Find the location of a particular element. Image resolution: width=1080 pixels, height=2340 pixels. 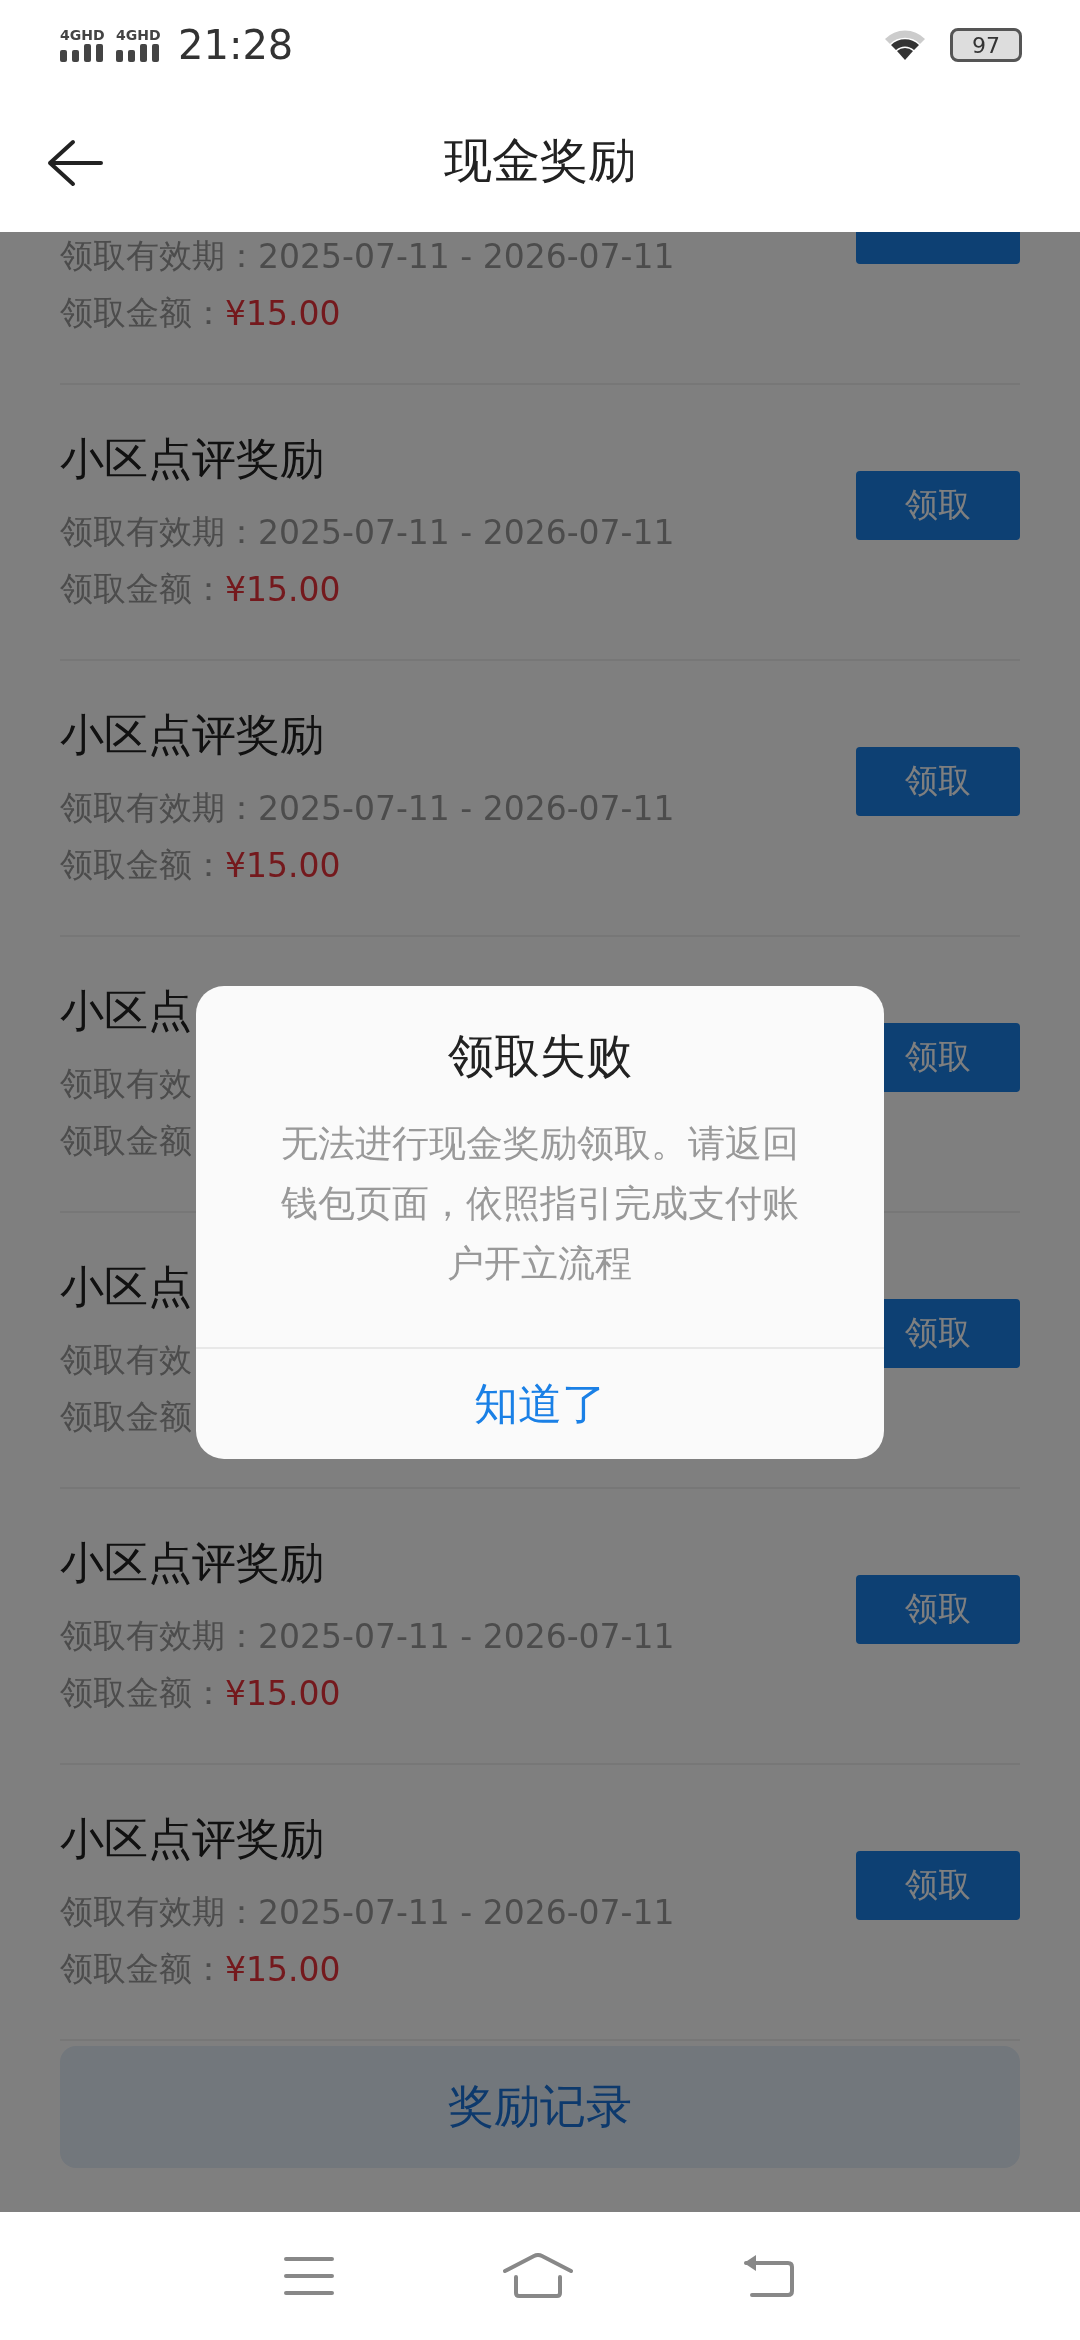

battery-icon: 97 is located at coordinates (986, 45).